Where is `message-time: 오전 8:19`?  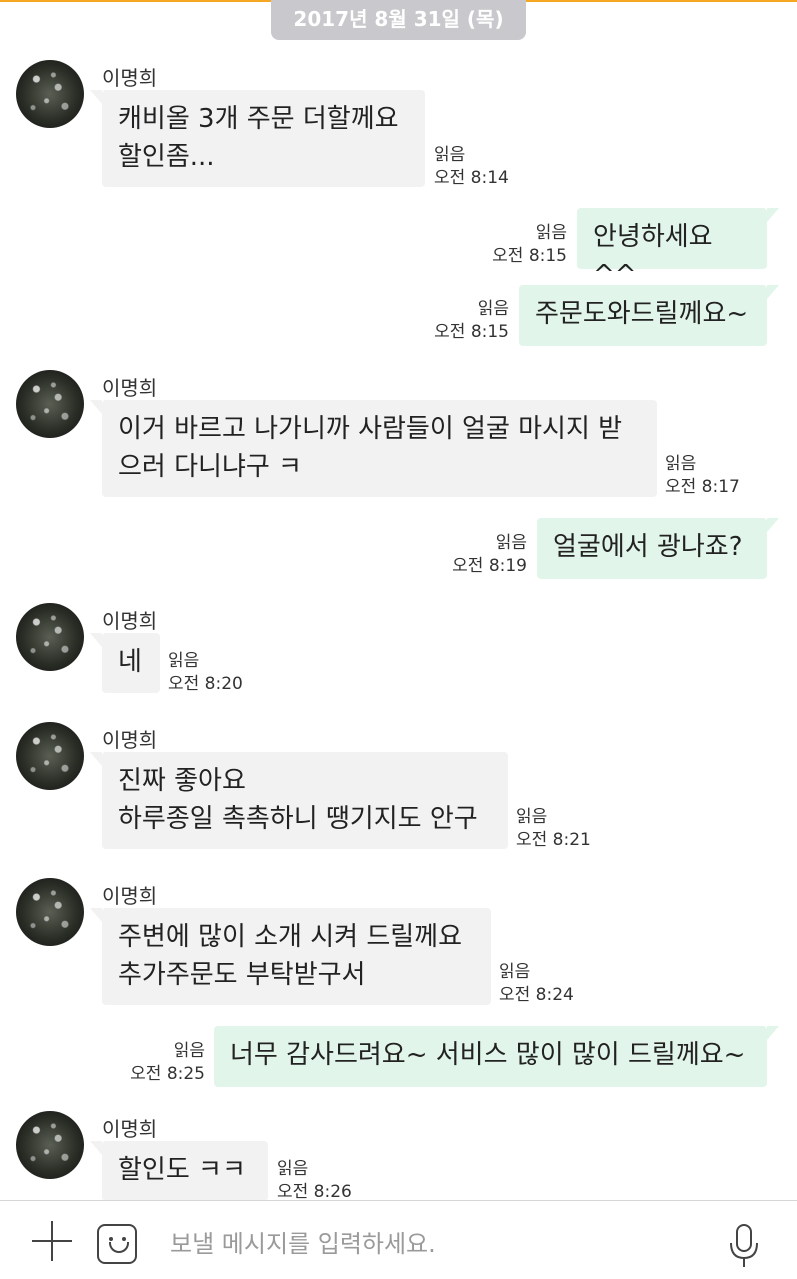 message-time: 오전 8:19 is located at coordinates (489, 566).